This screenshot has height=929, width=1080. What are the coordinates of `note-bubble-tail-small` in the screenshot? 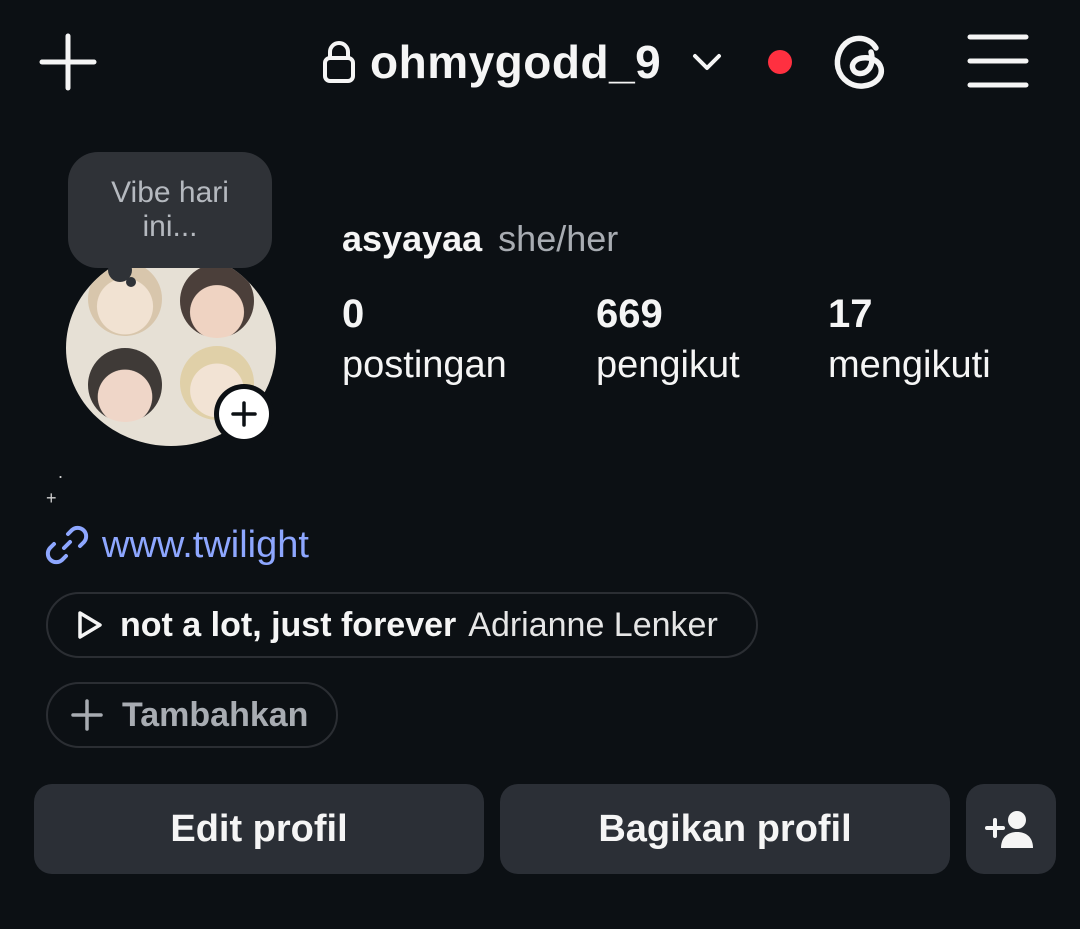 It's located at (131, 282).